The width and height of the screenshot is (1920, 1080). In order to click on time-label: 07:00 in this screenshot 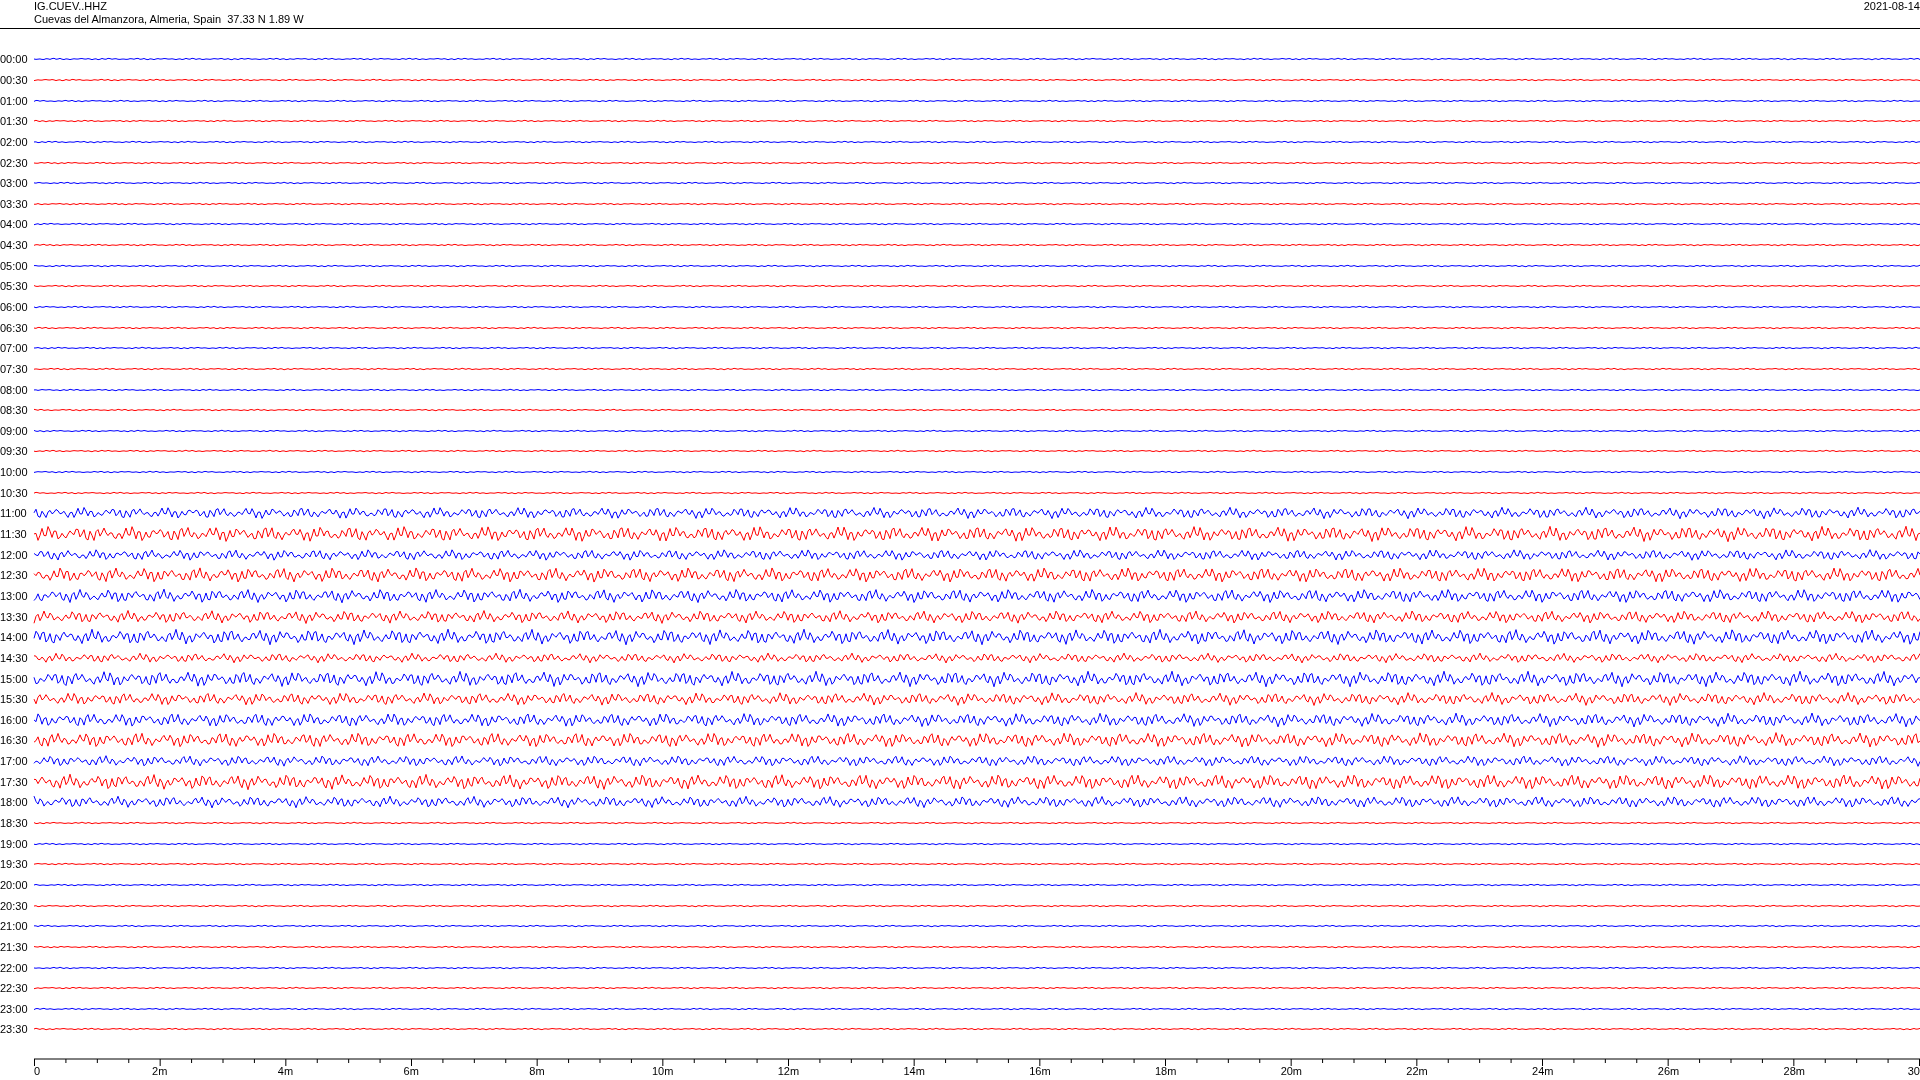, I will do `click(14, 348)`.